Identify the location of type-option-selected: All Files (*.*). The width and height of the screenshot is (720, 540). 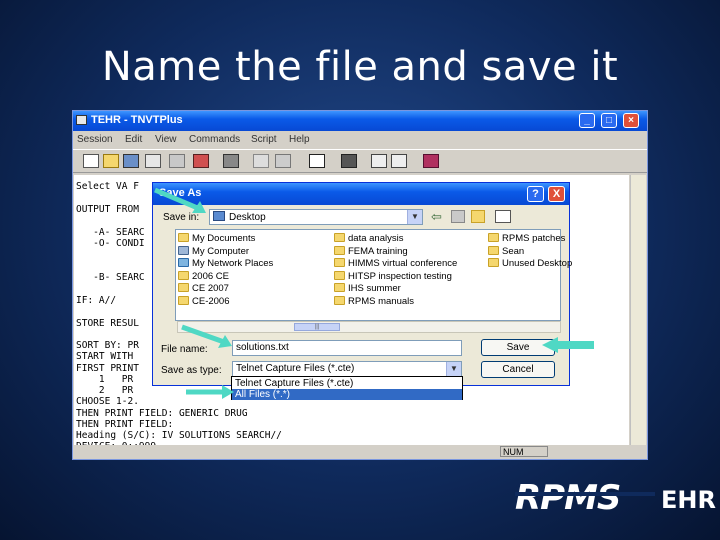
(347, 394).